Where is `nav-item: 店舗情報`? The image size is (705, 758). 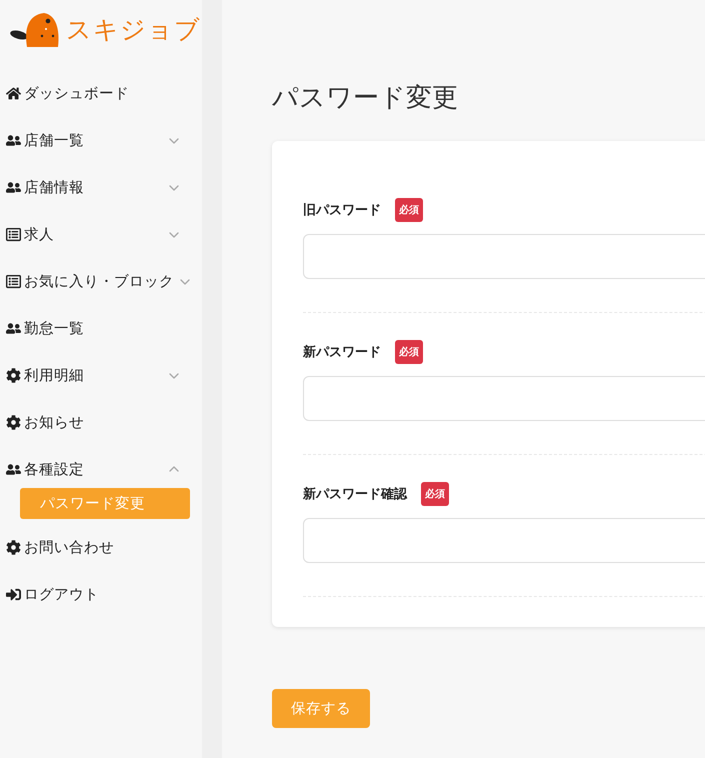
nav-item: 店舗情報 is located at coordinates (101, 187).